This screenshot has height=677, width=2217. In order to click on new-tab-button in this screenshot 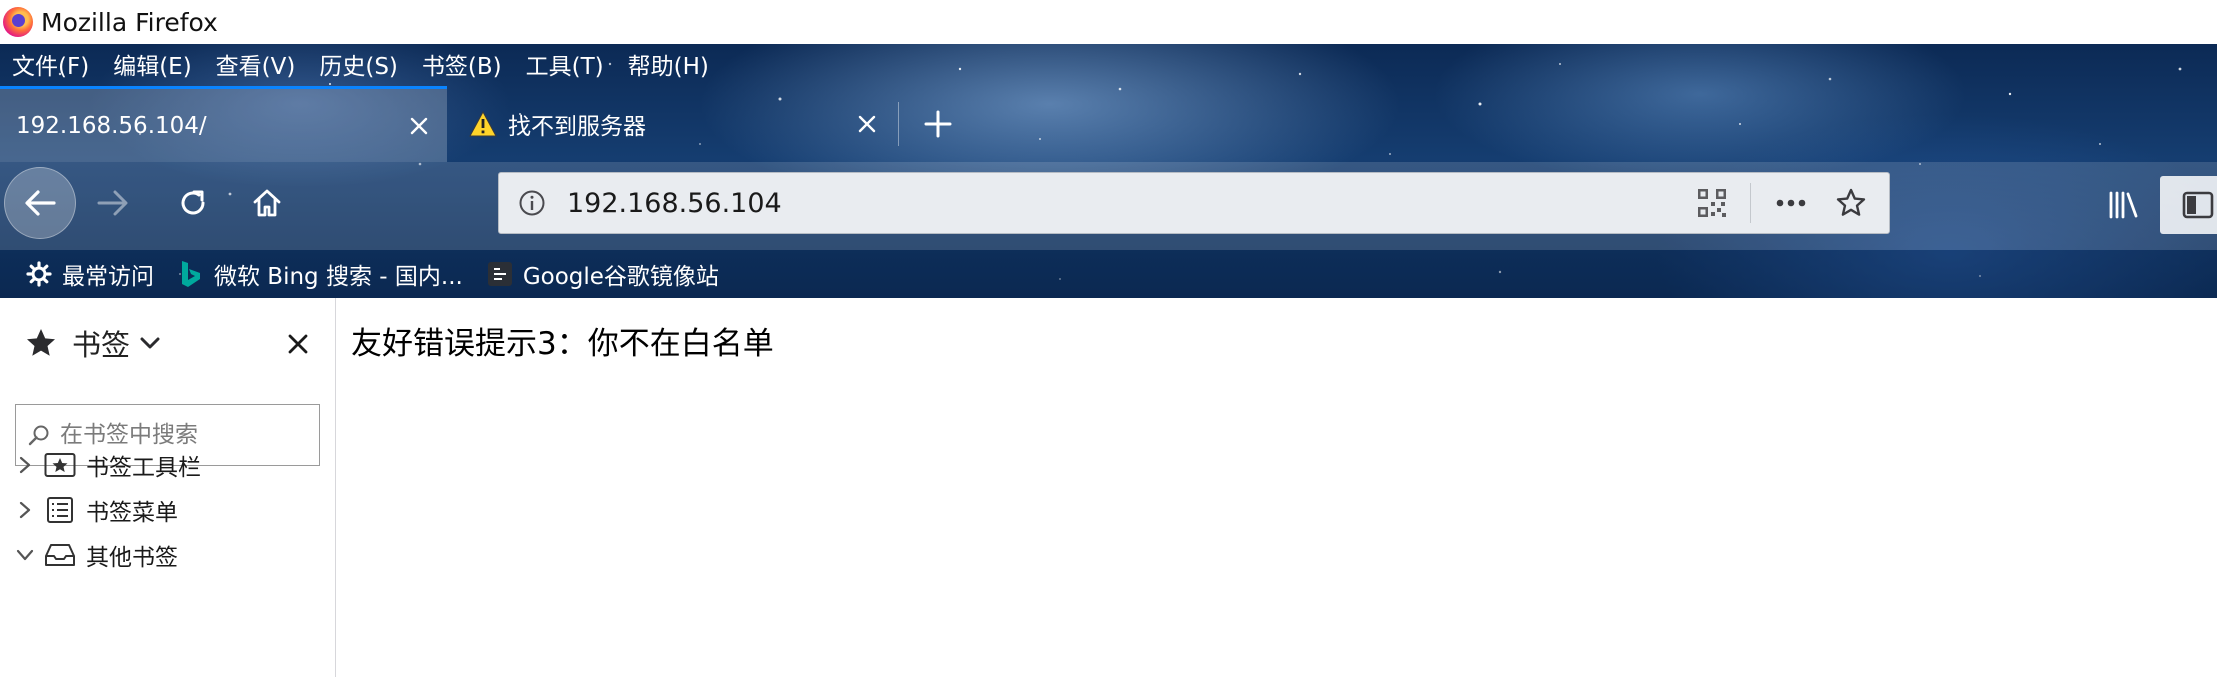, I will do `click(938, 124)`.